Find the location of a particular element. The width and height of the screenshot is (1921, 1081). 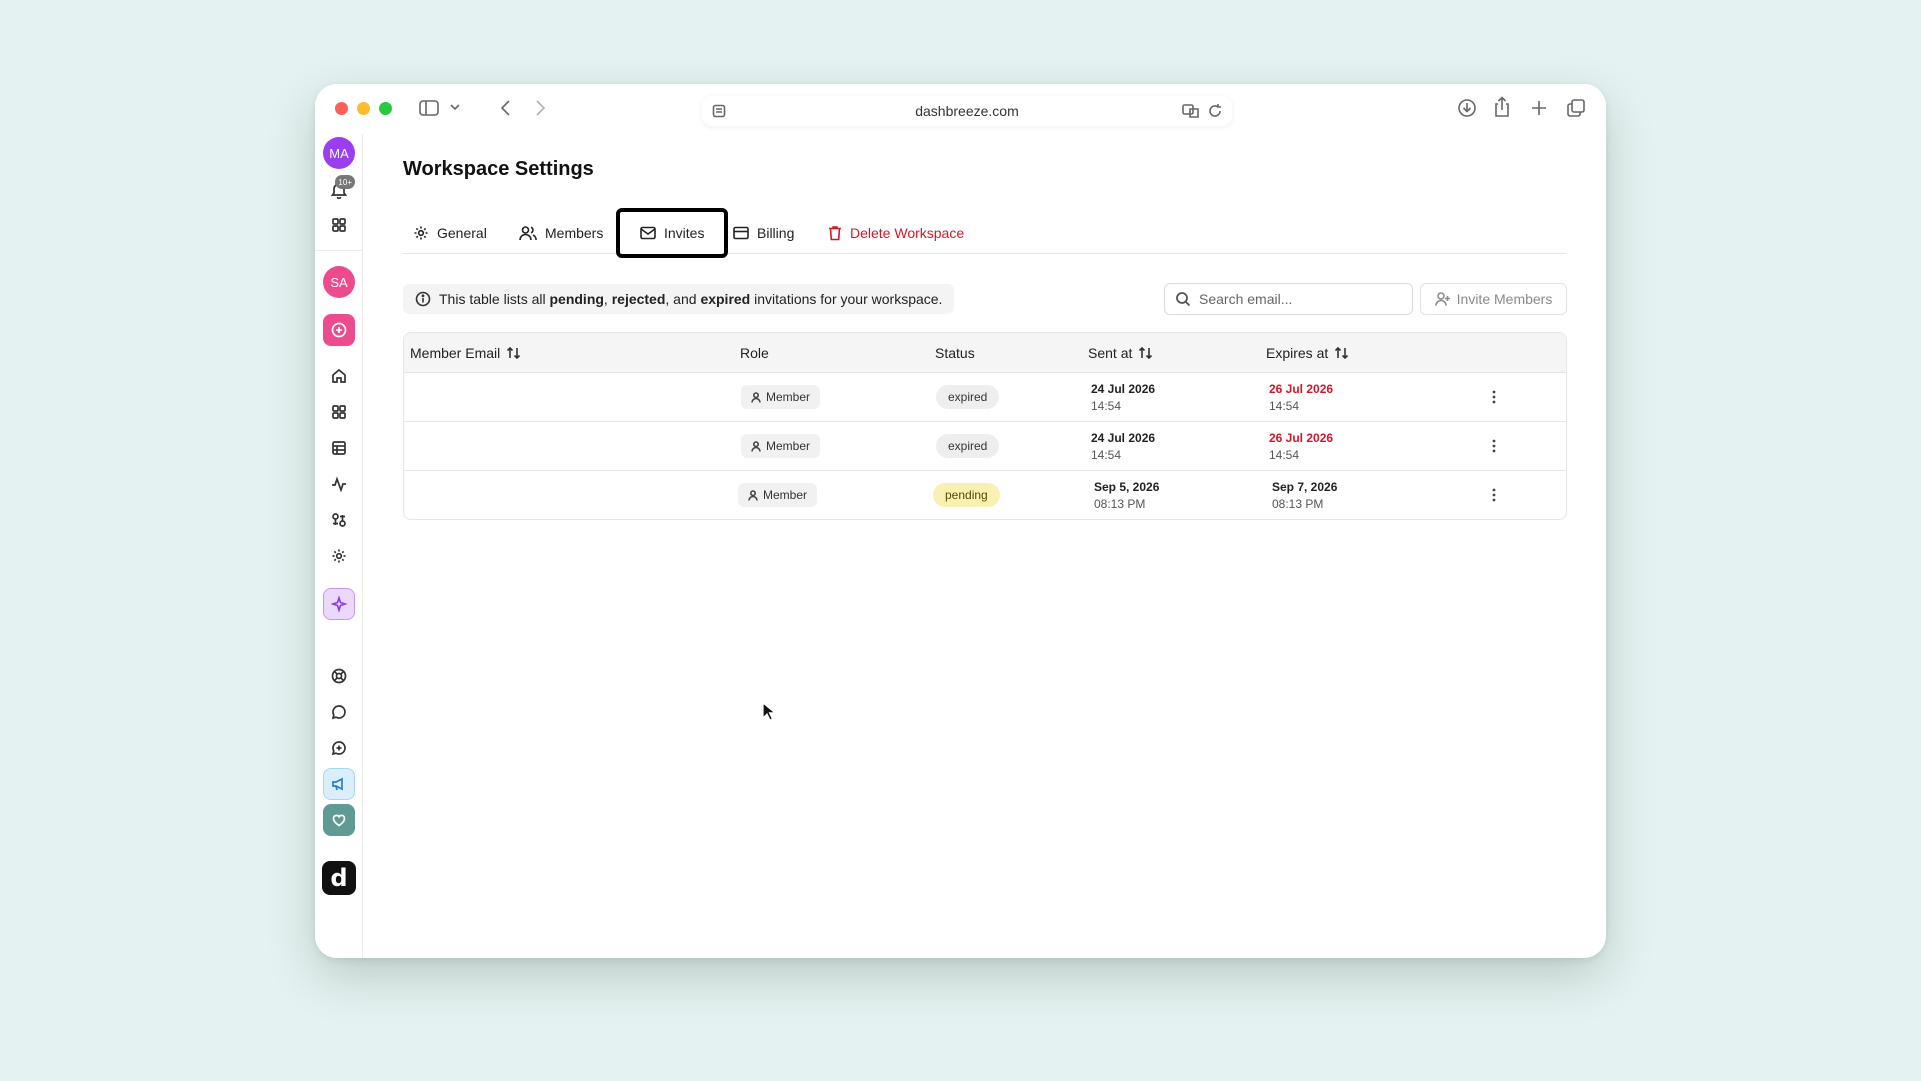

tab-label: Delete Workspace is located at coordinates (907, 233).